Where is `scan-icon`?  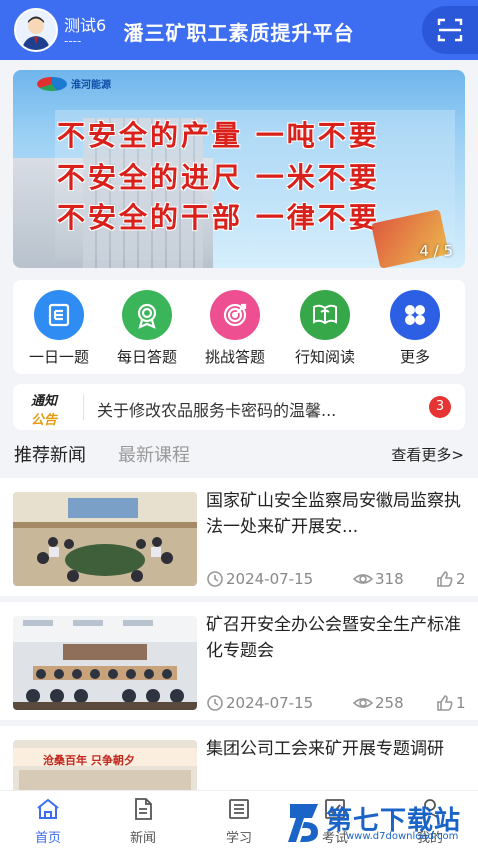 scan-icon is located at coordinates (450, 30).